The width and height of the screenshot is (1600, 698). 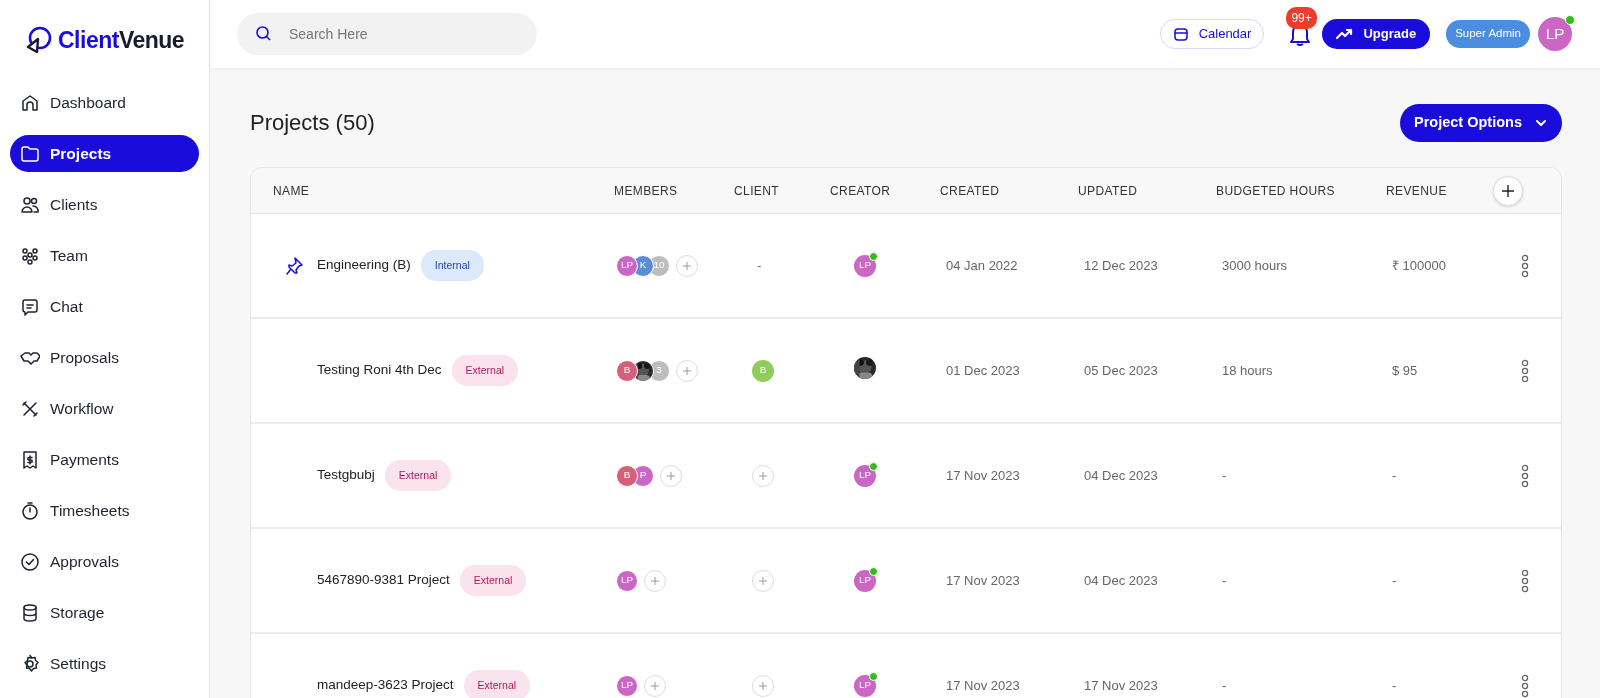 What do you see at coordinates (104, 561) in the screenshot?
I see `sidebar-item: Approvals` at bounding box center [104, 561].